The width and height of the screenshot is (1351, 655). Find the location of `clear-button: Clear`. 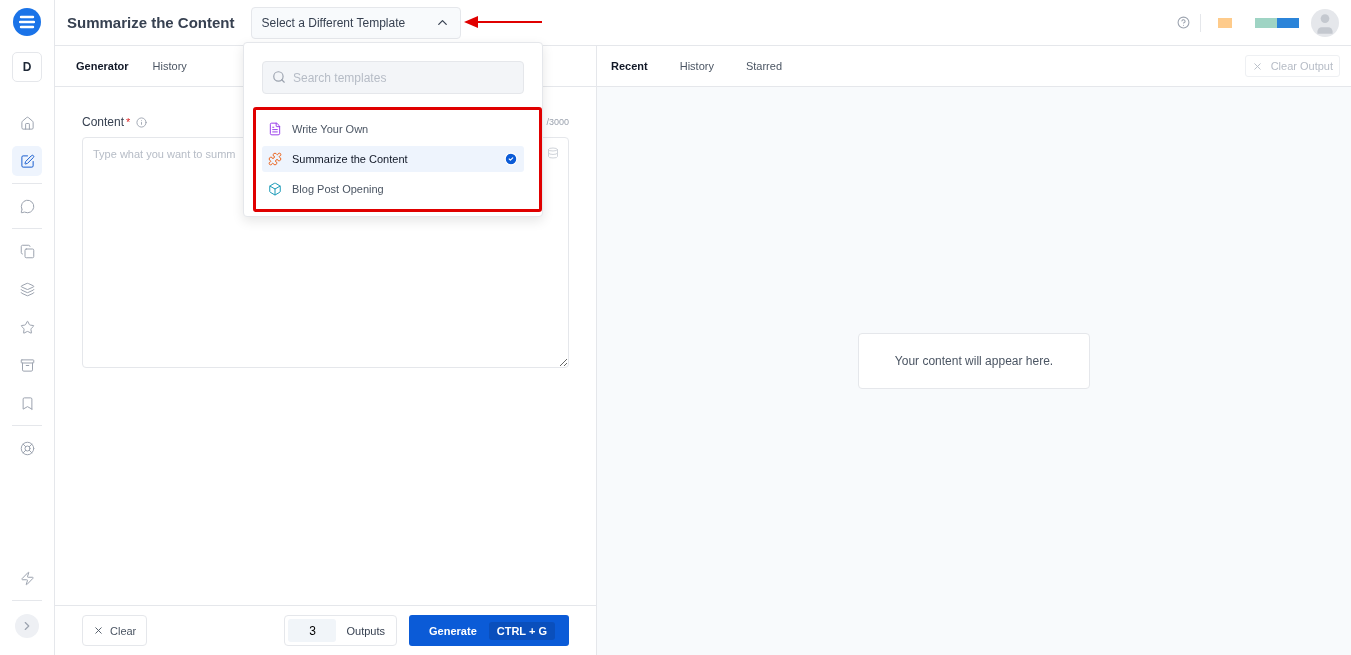

clear-button: Clear is located at coordinates (115, 630).